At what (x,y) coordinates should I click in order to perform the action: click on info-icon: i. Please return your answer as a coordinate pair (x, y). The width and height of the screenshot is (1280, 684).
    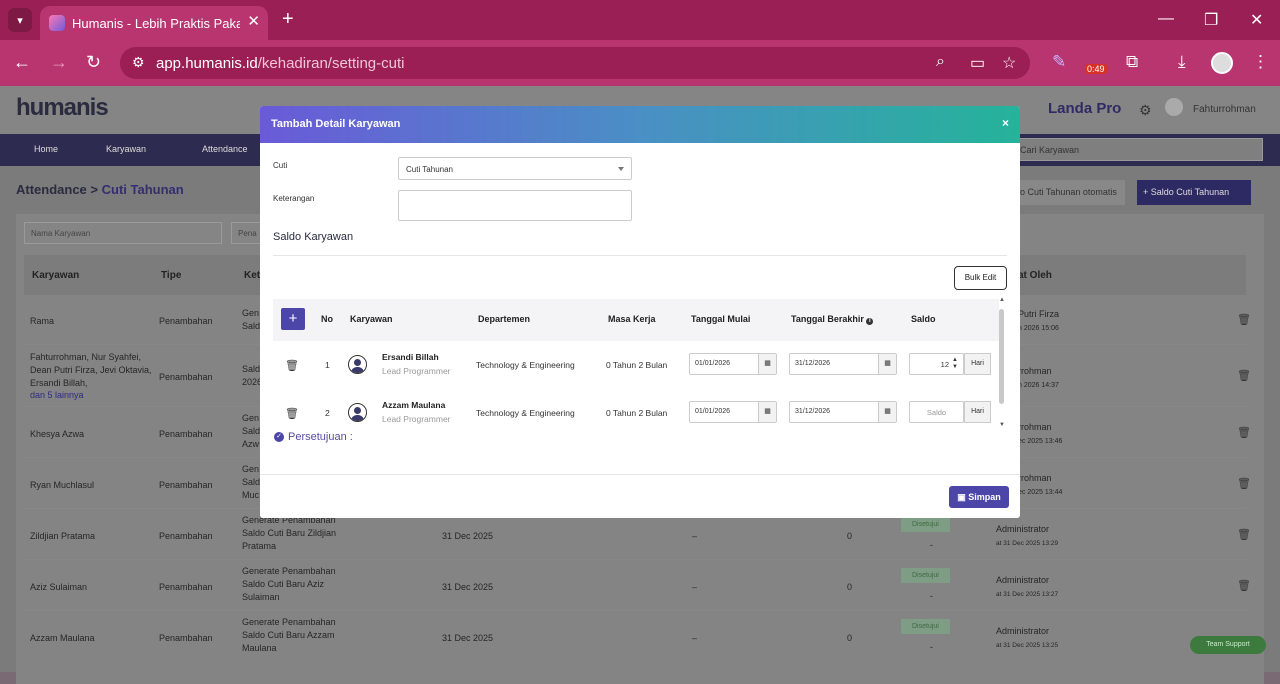
    Looking at the image, I should click on (870, 321).